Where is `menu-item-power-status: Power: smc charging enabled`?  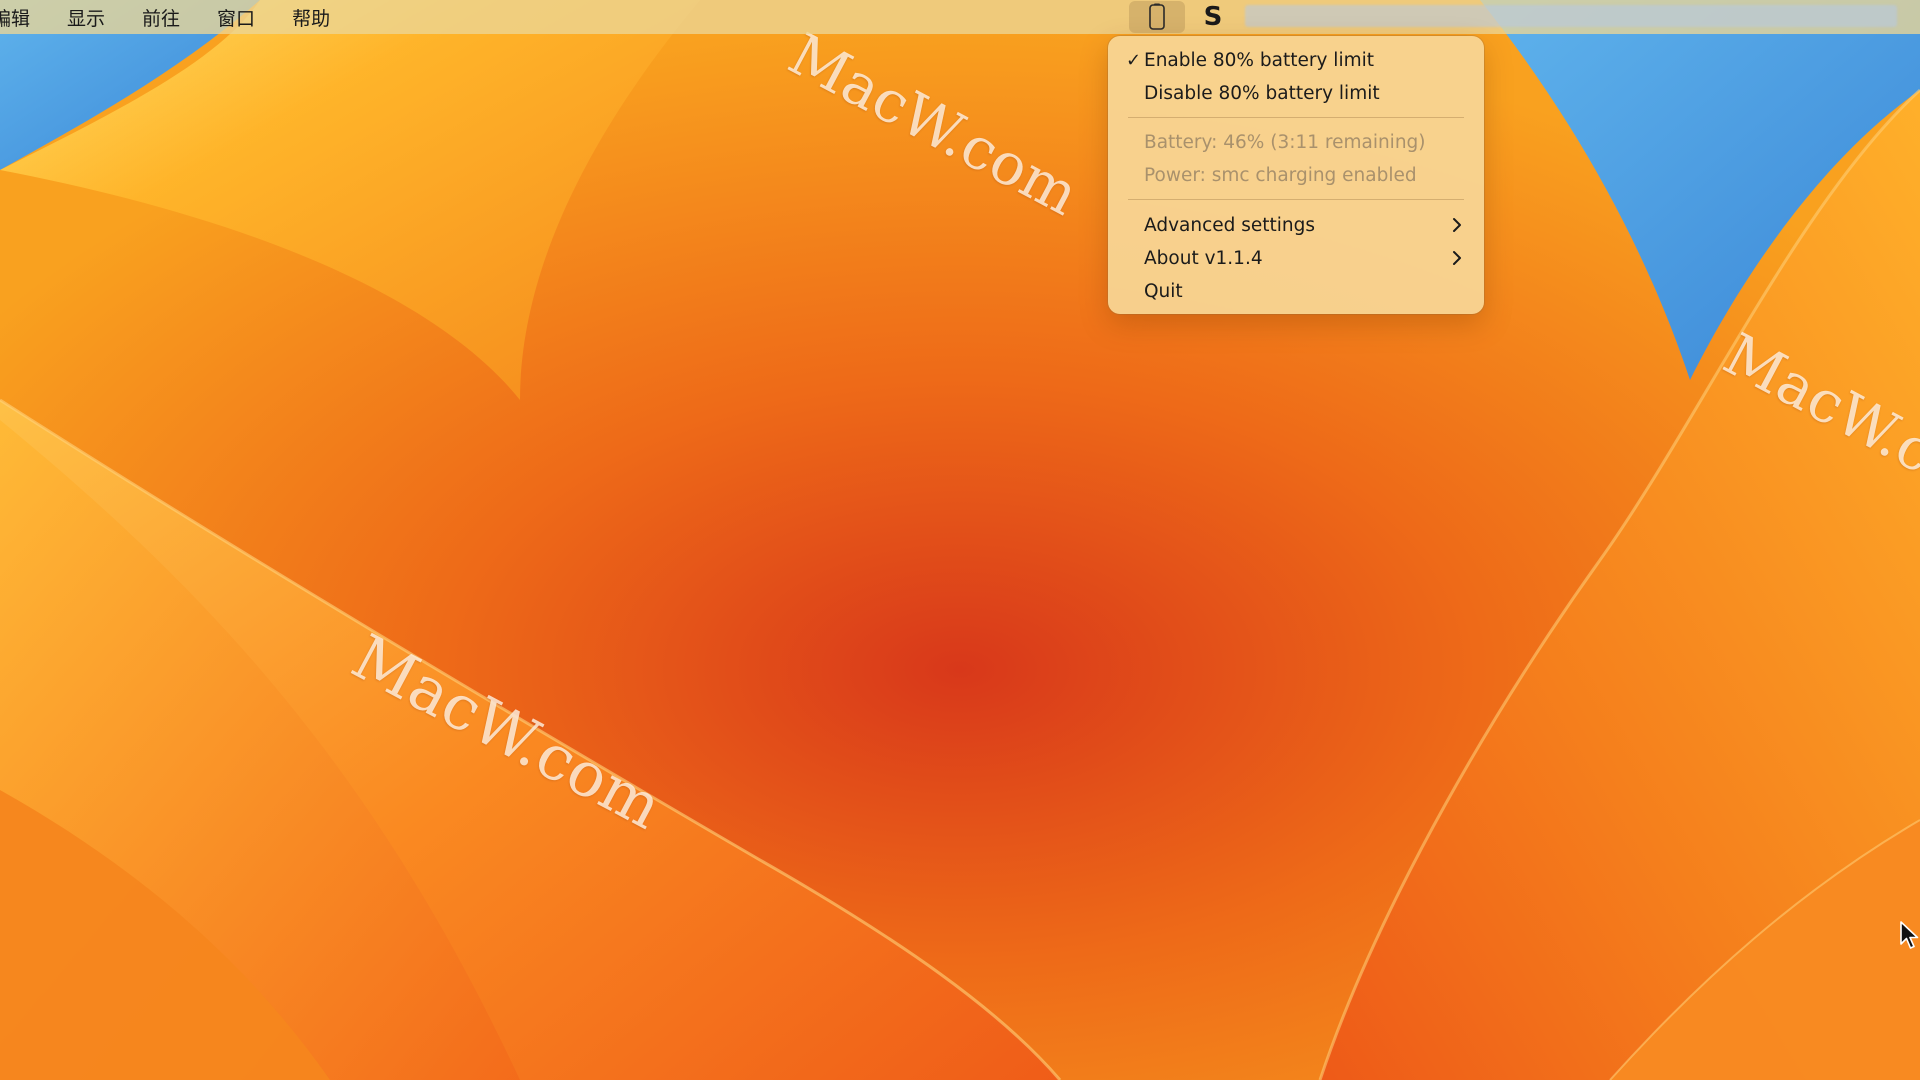 menu-item-power-status: Power: smc charging enabled is located at coordinates (1296, 175).